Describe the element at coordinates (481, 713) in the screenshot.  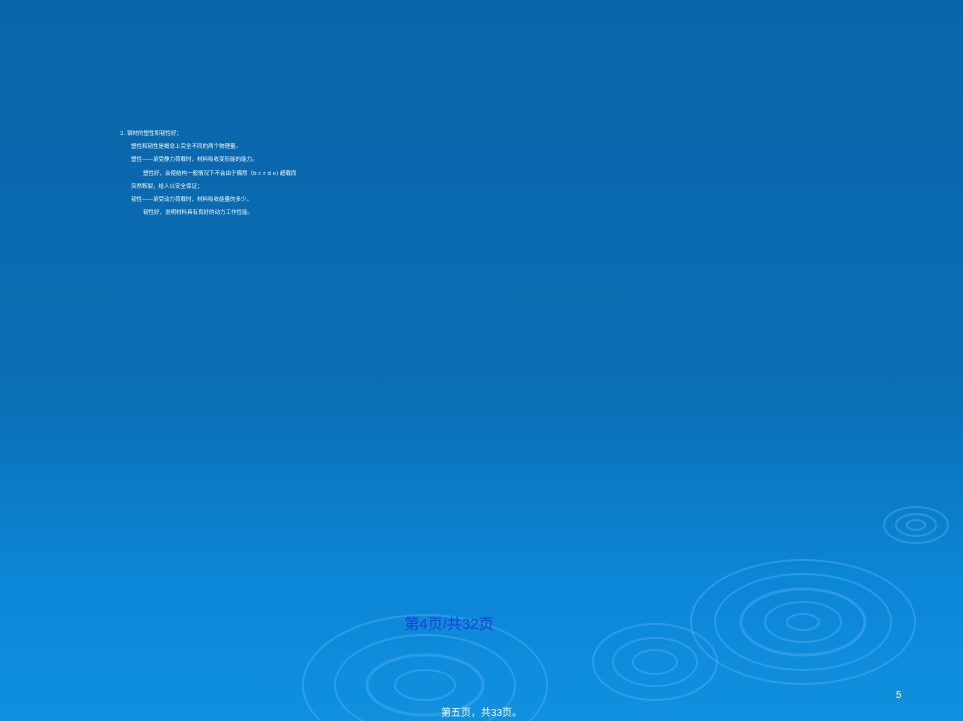
I see `footer-text: 第五页，共33页。` at that location.